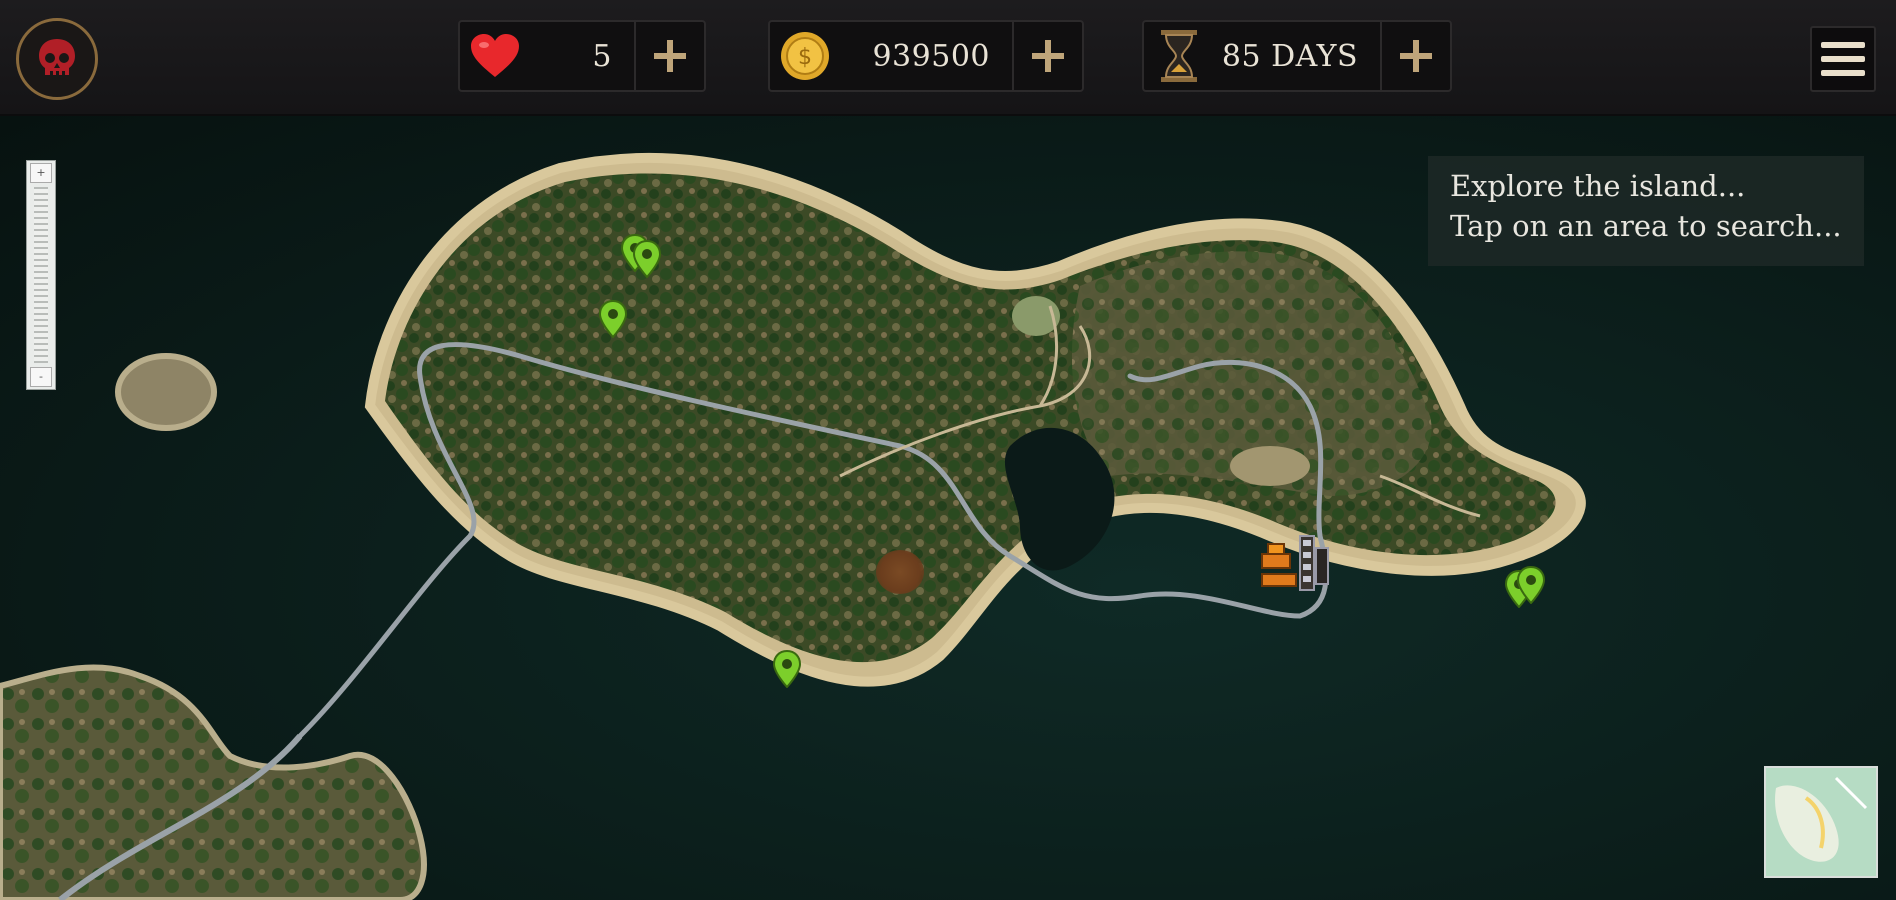 This screenshot has height=900, width=1896. What do you see at coordinates (41, 377) in the screenshot?
I see `zoom-out-button: -` at bounding box center [41, 377].